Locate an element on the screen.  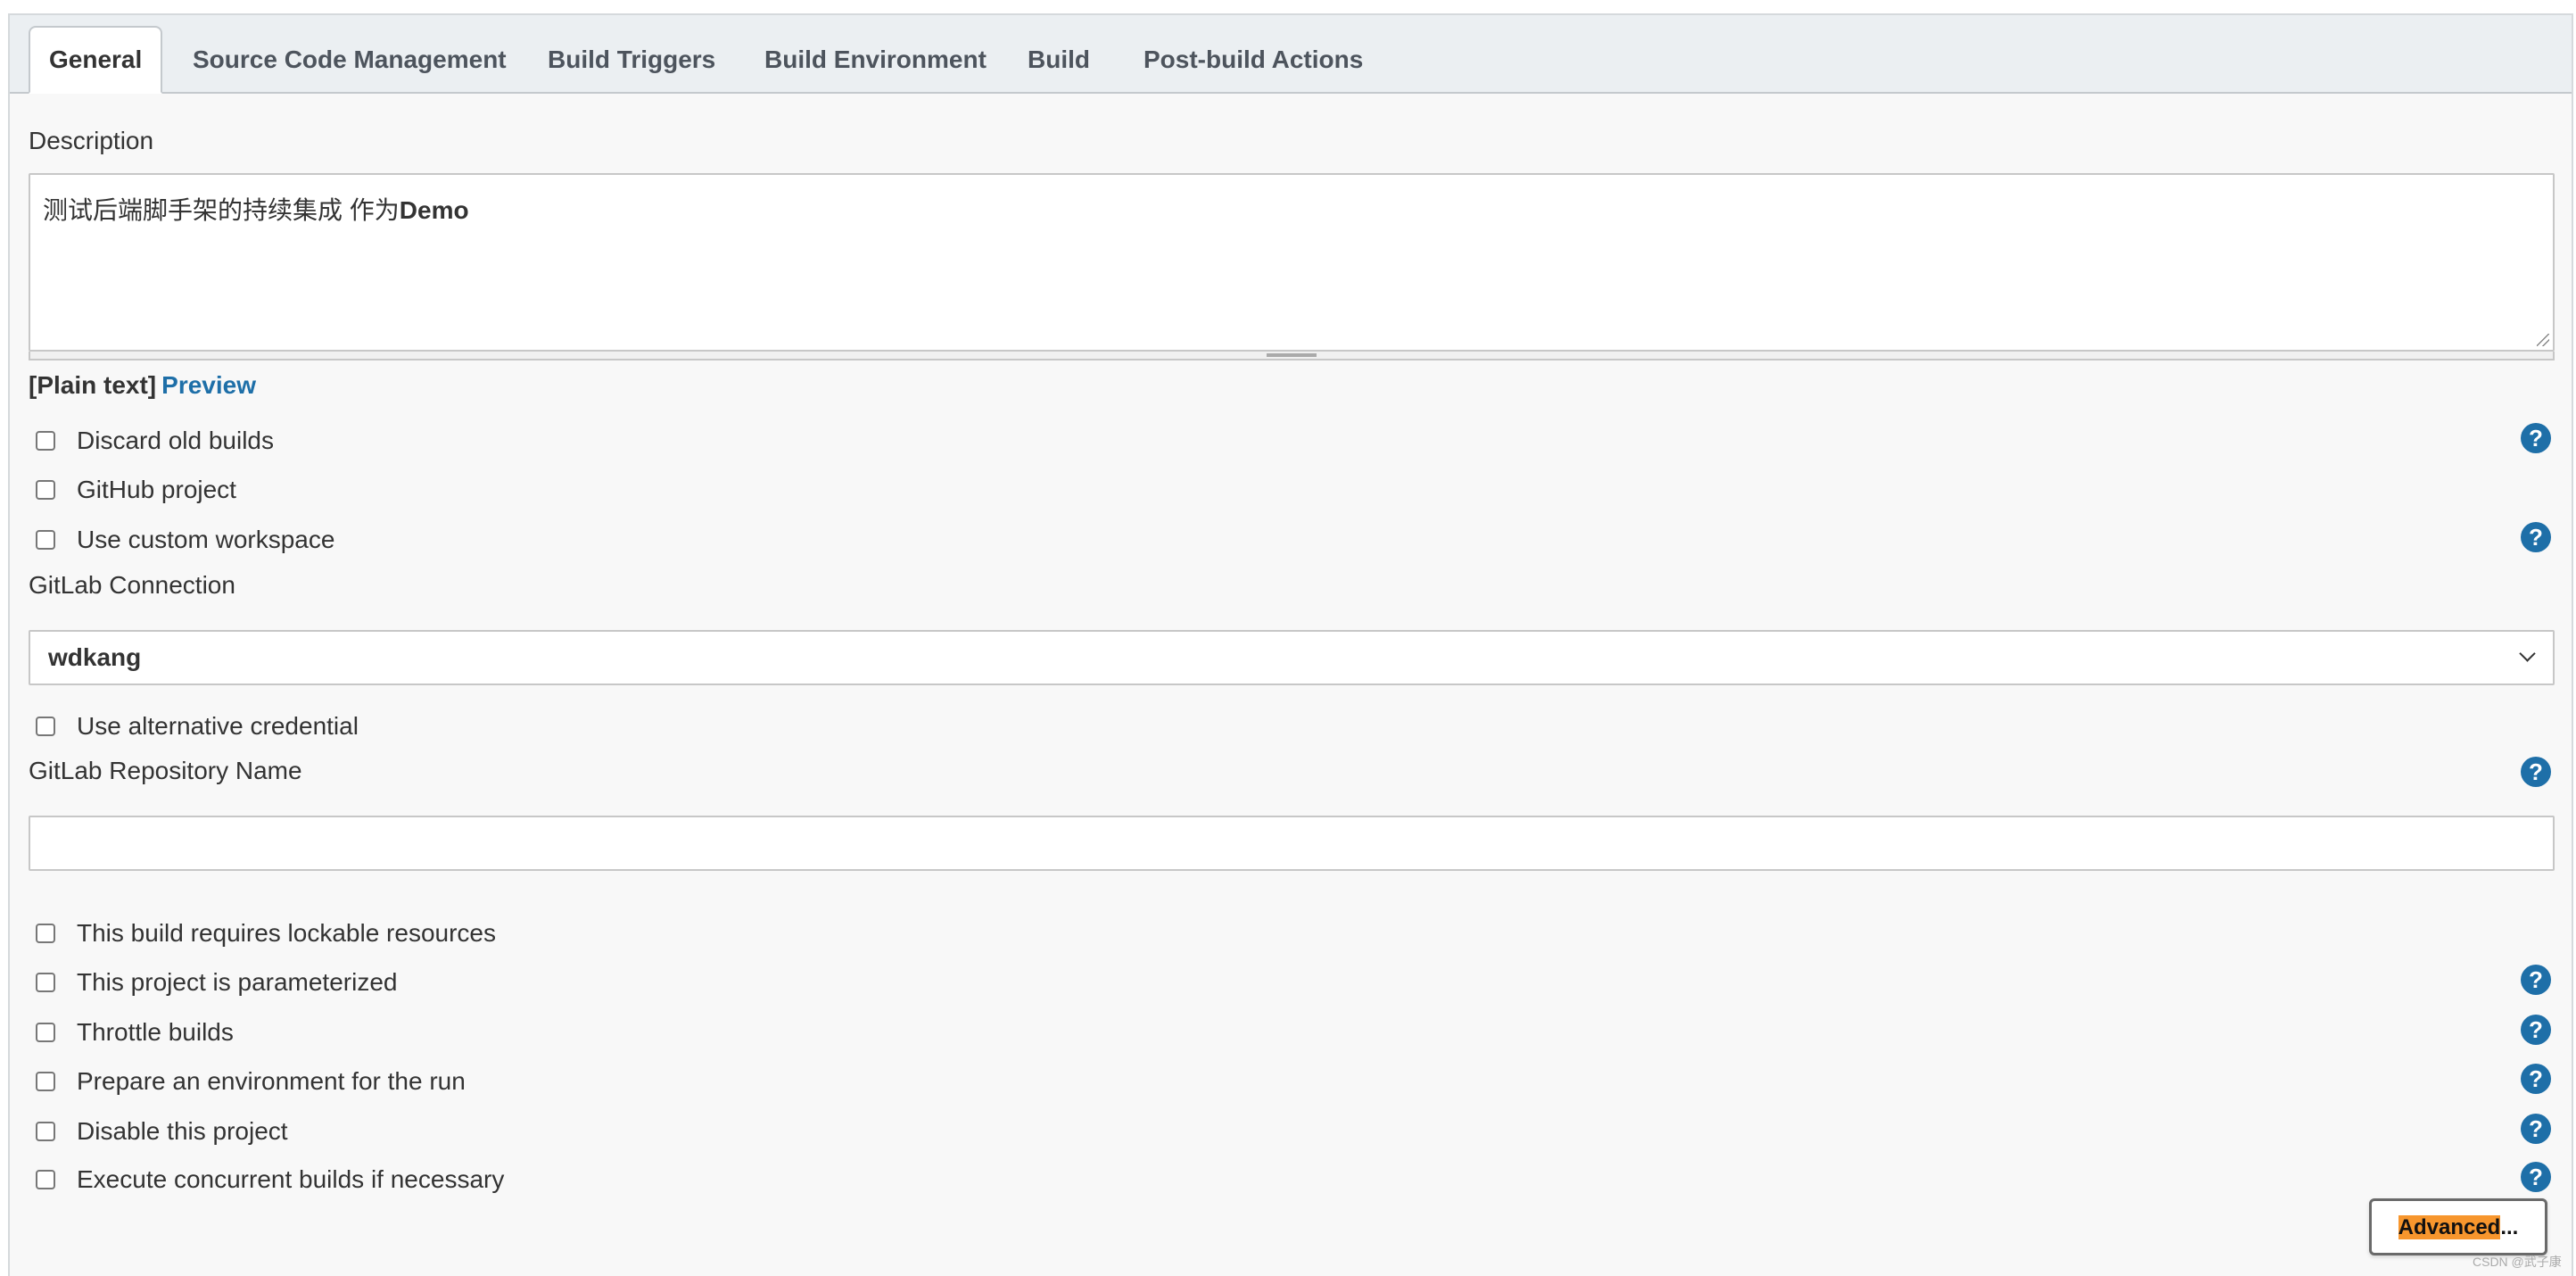
custom-workspace-help-icon: ? is located at coordinates (2536, 537).